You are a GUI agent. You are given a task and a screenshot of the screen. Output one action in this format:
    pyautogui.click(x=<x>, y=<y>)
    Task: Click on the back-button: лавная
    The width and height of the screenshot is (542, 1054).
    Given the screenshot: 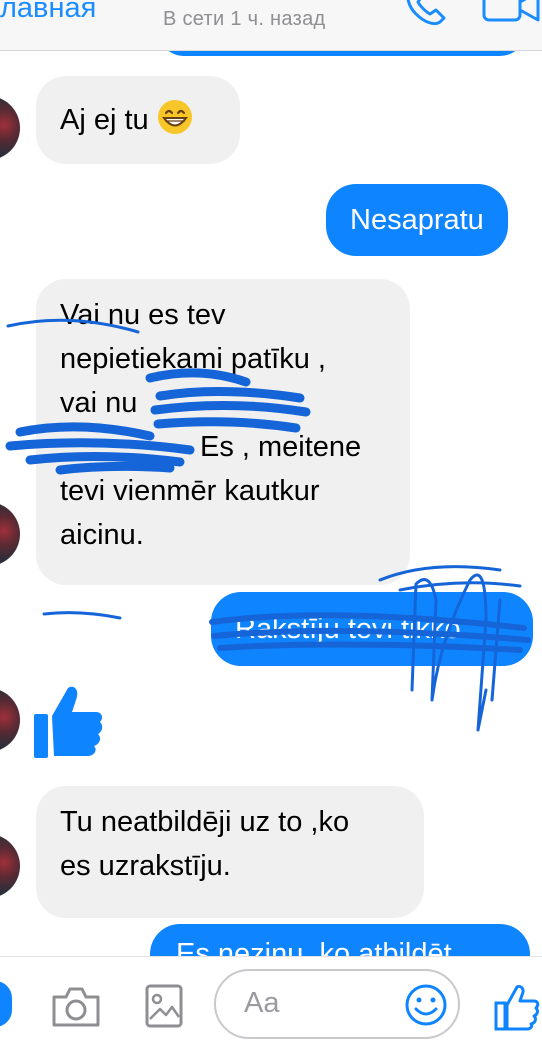 What is the action you would take?
    pyautogui.click(x=48, y=12)
    